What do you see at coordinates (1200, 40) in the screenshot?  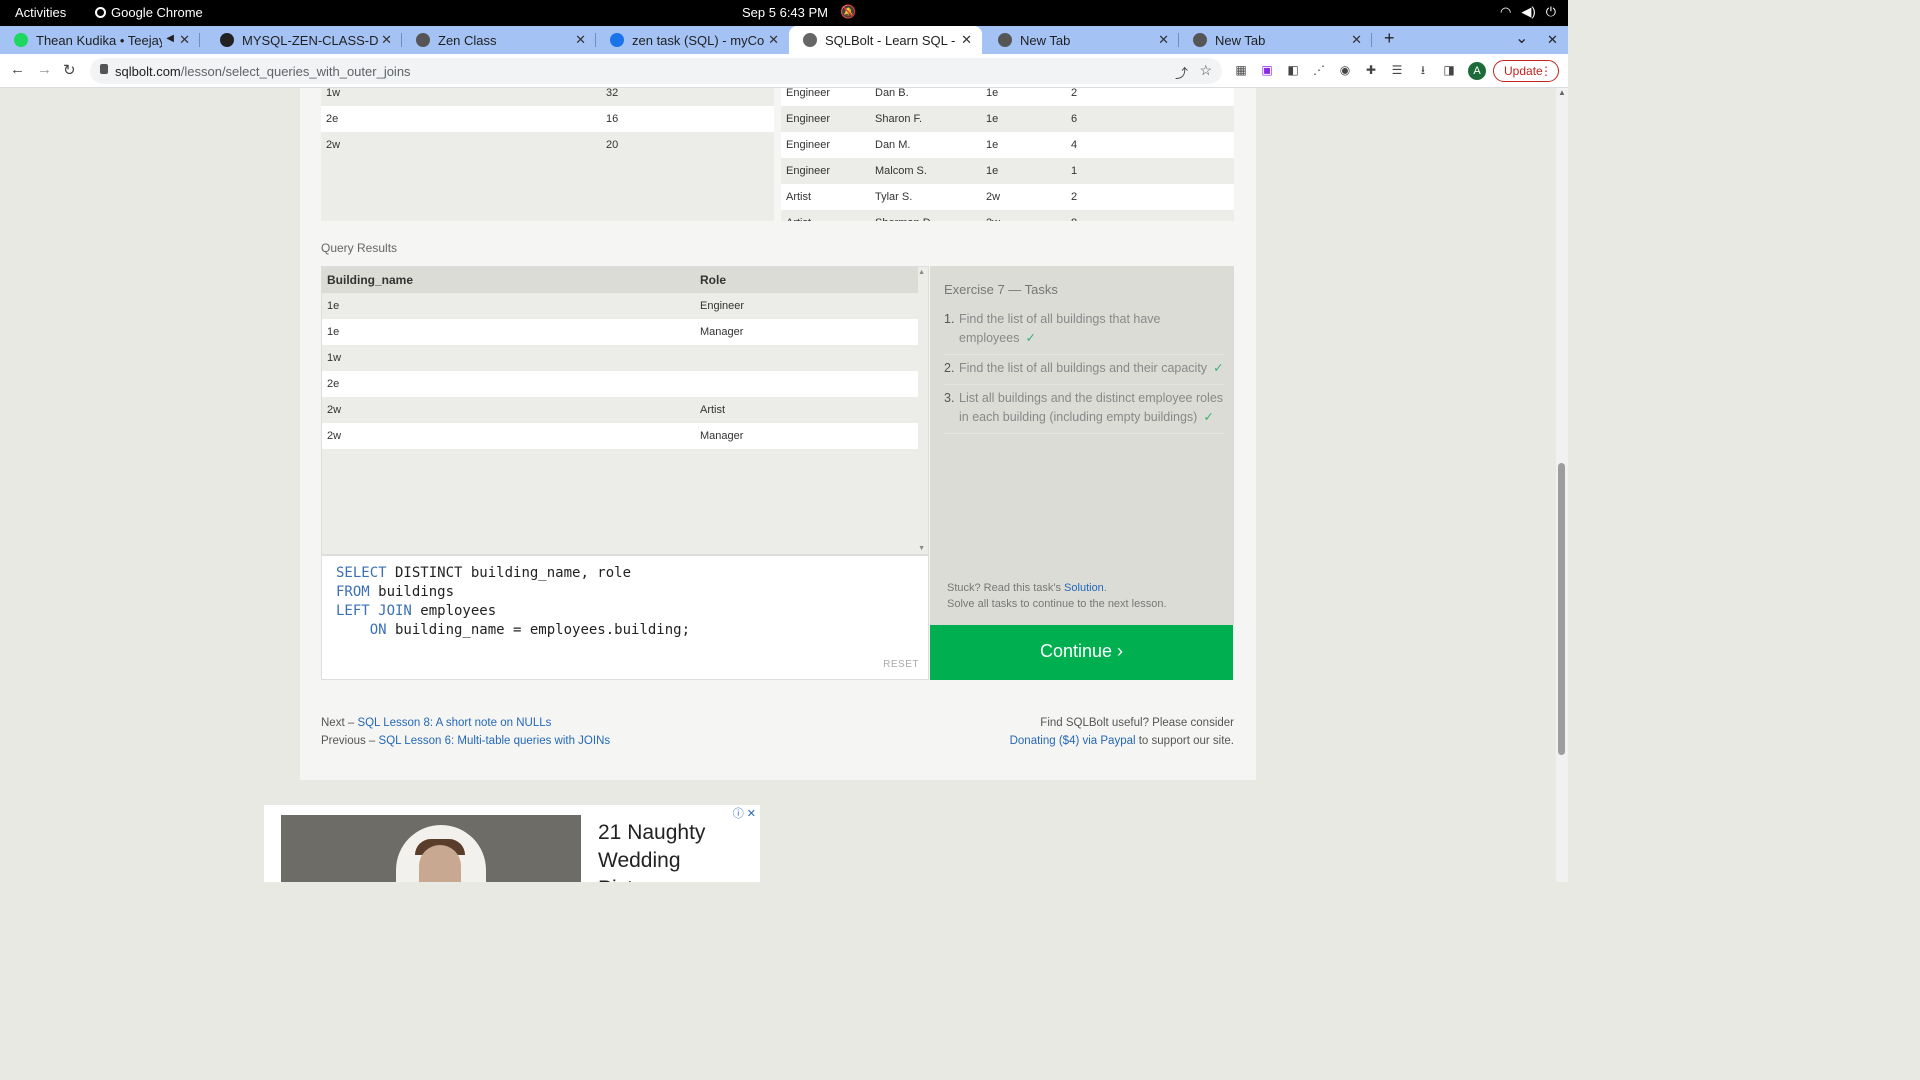 I see `chrome-icon` at bounding box center [1200, 40].